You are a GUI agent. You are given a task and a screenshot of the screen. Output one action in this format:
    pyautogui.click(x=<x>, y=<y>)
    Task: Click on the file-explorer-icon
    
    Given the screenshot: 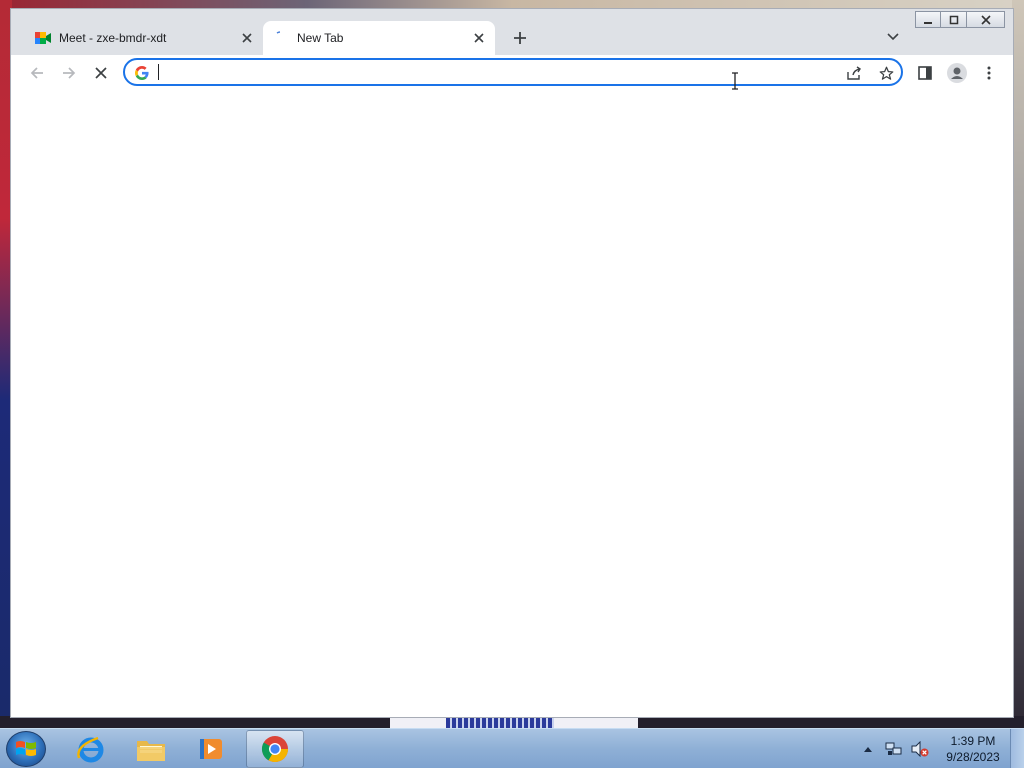 What is the action you would take?
    pyautogui.click(x=151, y=751)
    